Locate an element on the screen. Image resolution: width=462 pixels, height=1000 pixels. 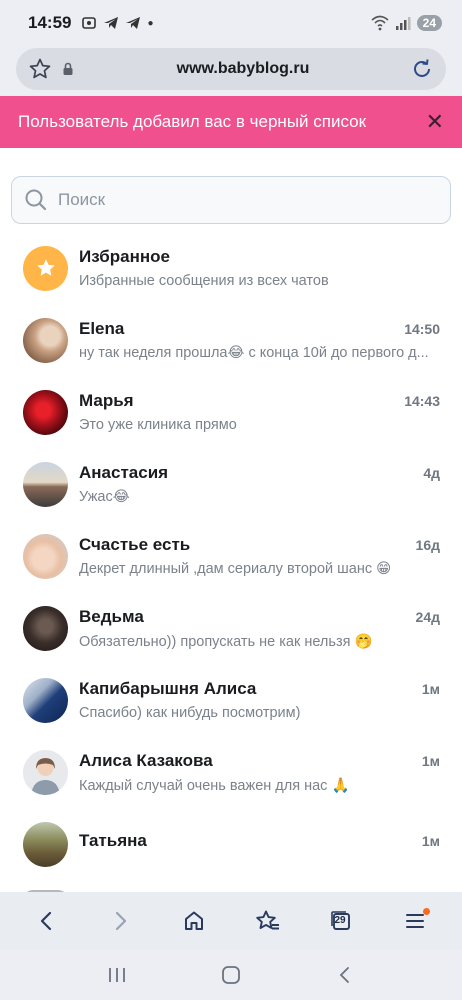
chat-preview: Обязательно)) пропускать не как нельзя 🤭 is located at coordinates (226, 641).